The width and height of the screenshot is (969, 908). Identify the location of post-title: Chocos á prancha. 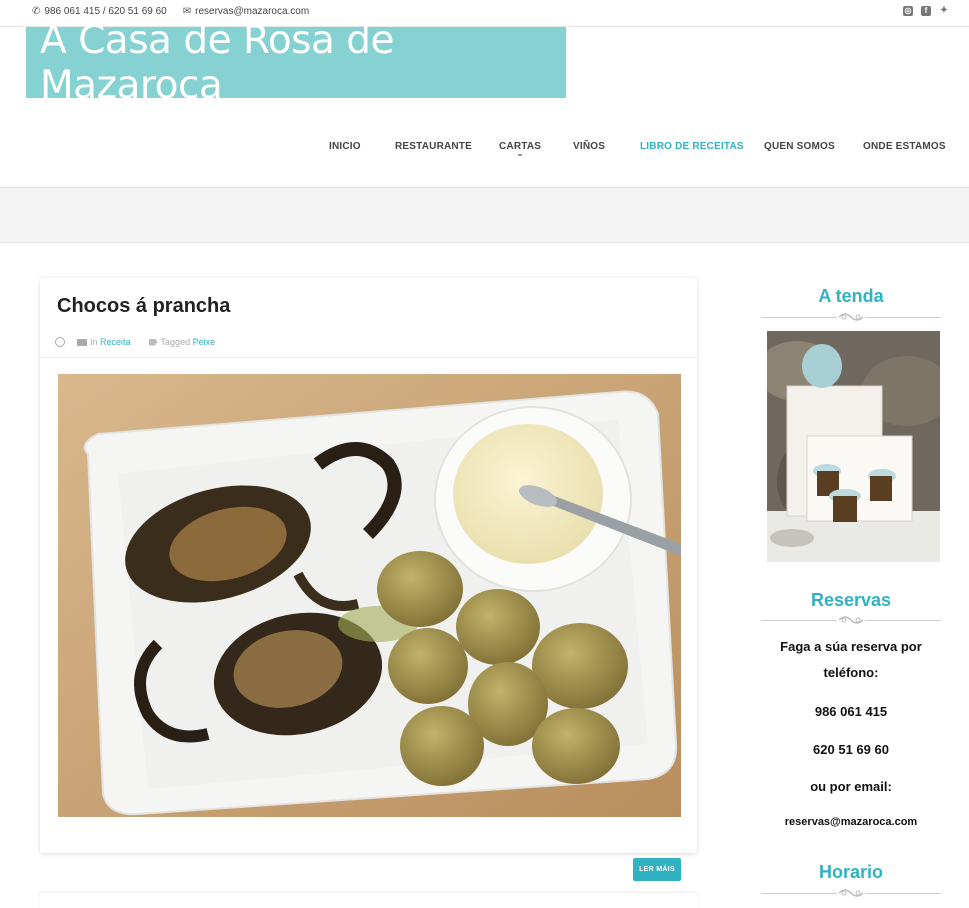
(143, 306).